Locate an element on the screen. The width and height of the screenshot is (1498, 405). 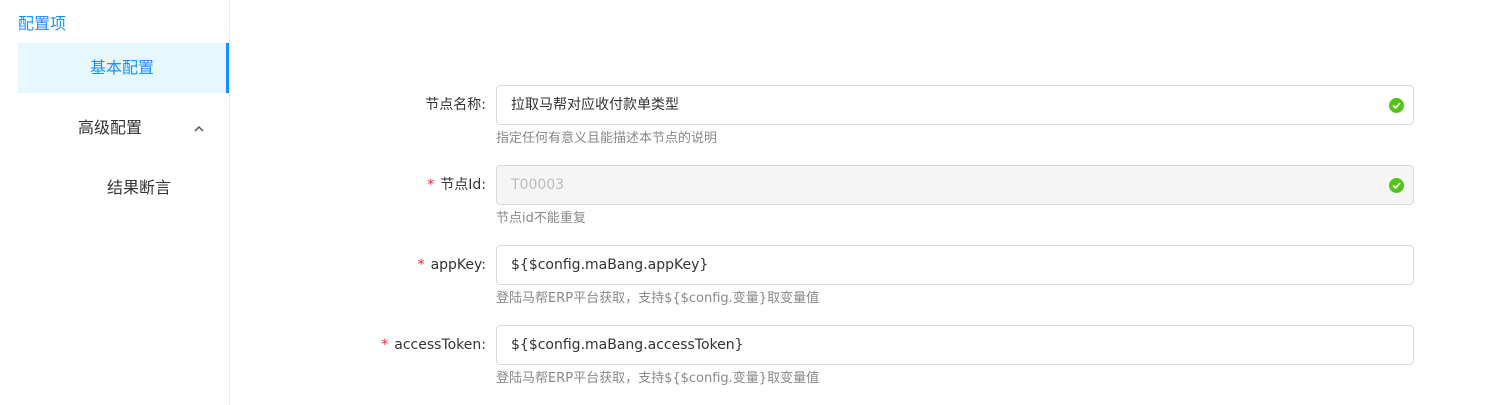
field-help-text: 指定任何有意义且能描述本节点的说明 is located at coordinates (607, 138).